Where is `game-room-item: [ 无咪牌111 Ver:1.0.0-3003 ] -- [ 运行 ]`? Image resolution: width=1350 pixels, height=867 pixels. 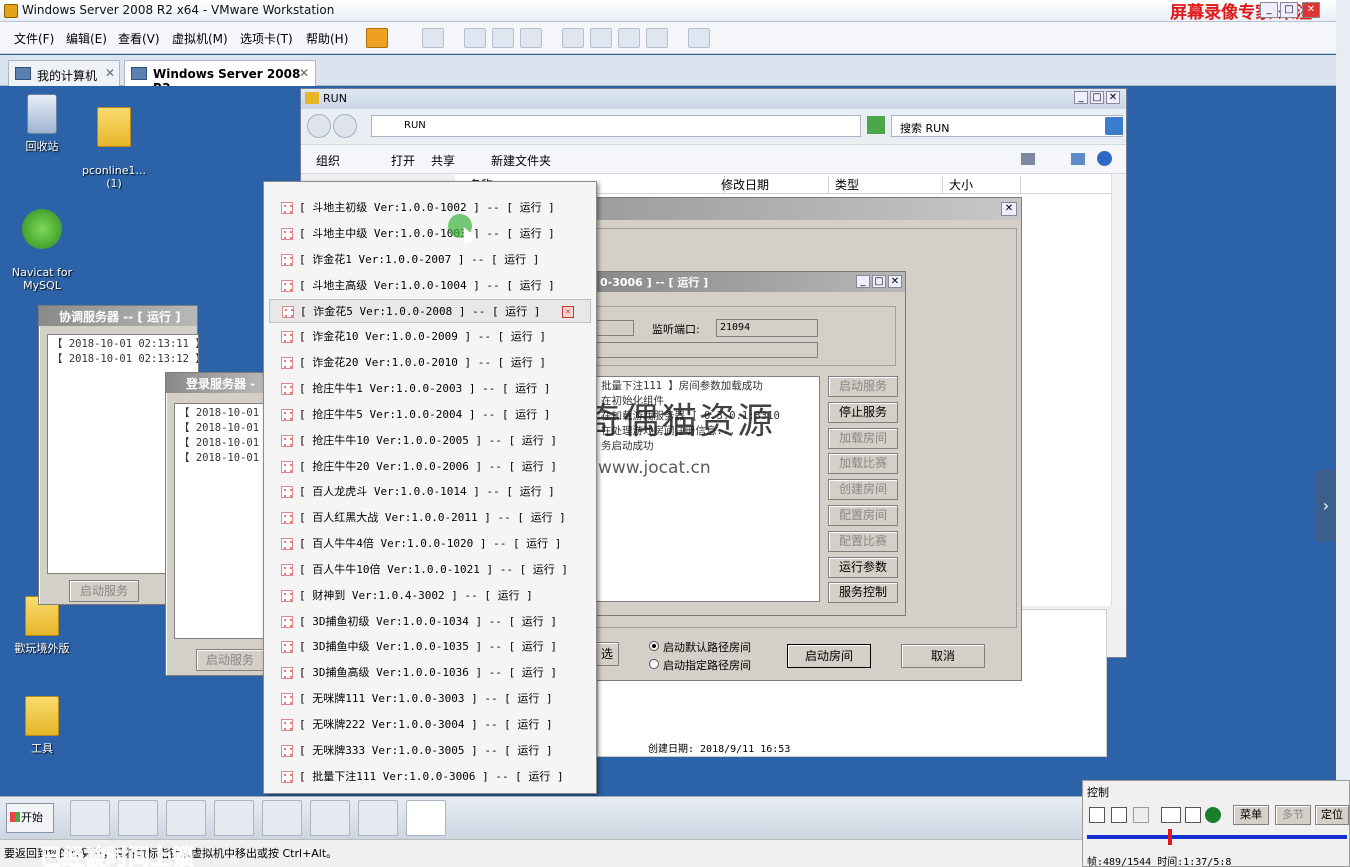
game-room-item: [ 无咪牌111 Ver:1.0.0-3003 ] -- [ 运行 ] is located at coordinates (430, 699).